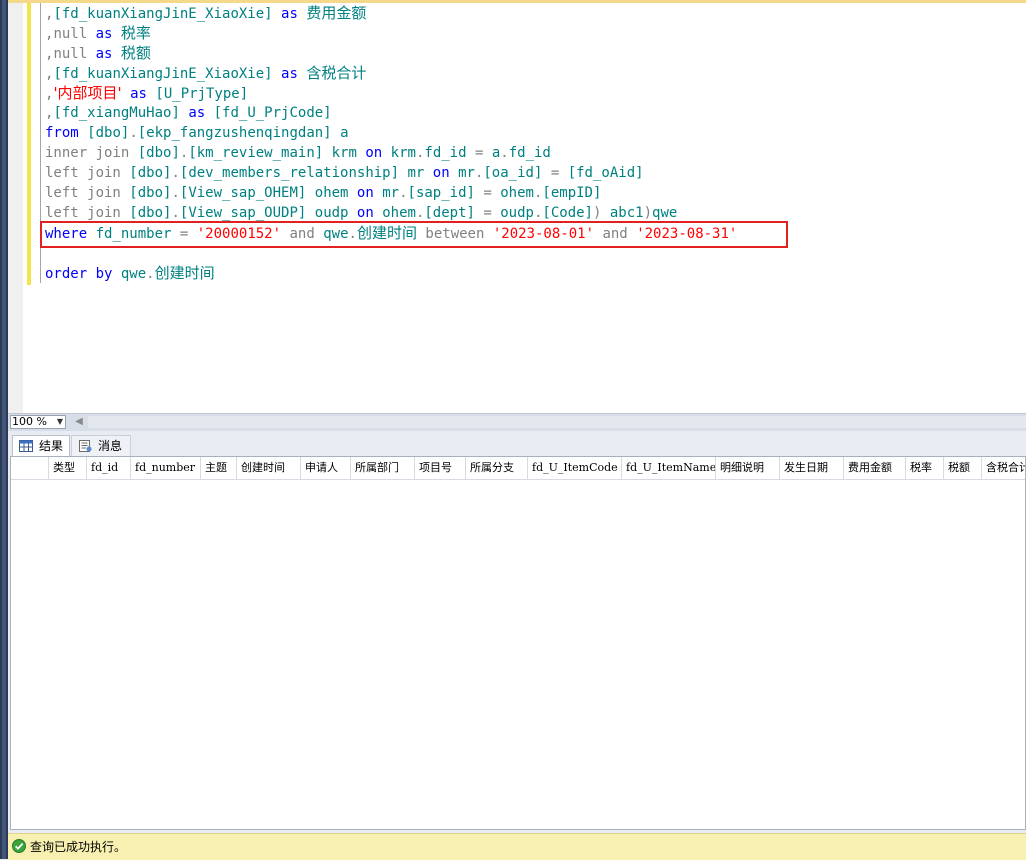 The height and width of the screenshot is (860, 1026). Describe the element at coordinates (925, 468) in the screenshot. I see `grid-column-header: 税率` at that location.